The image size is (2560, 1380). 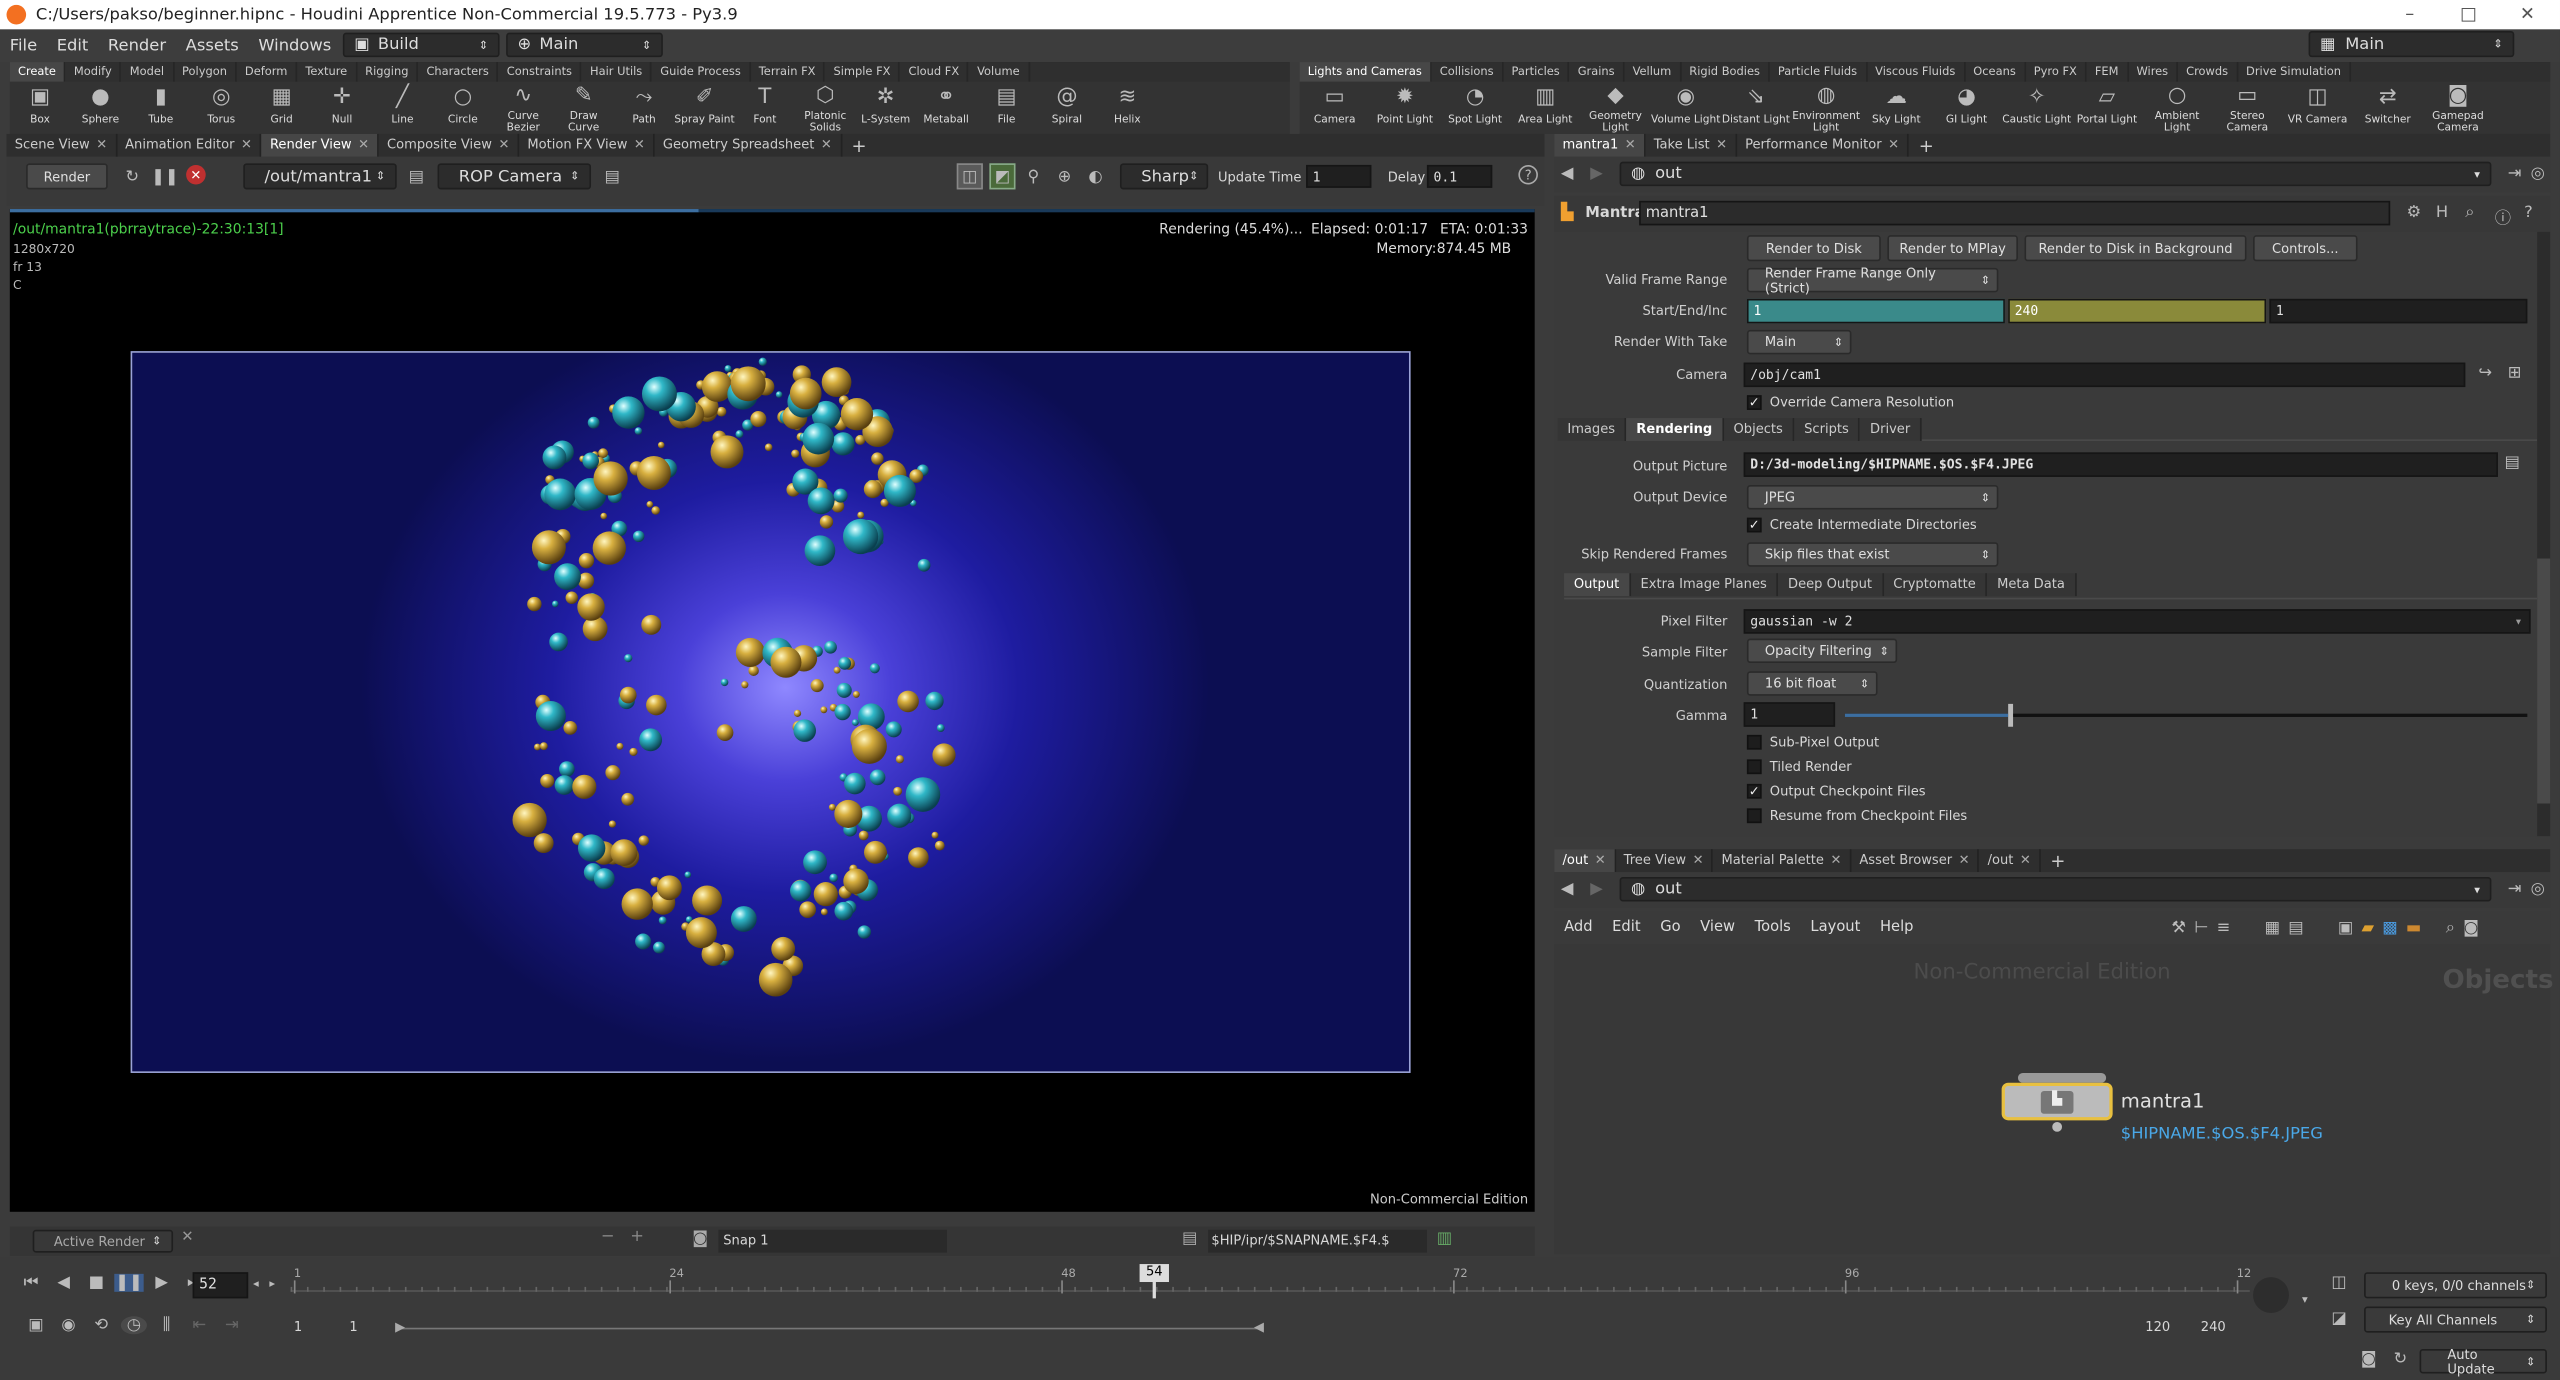 I want to click on shelf-tab-deform: Deform, so click(x=267, y=72).